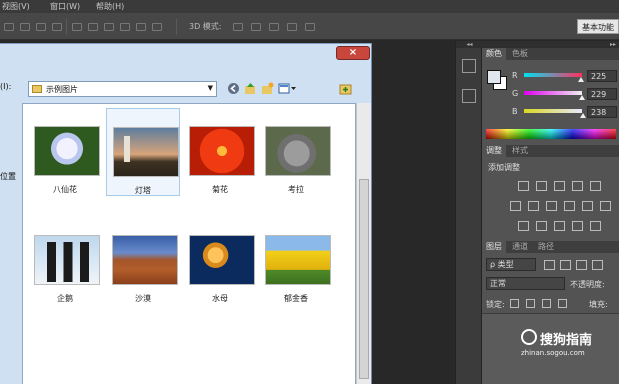  What do you see at coordinates (550, 44) in the screenshot?
I see `collapse-grip: ▸▸` at bounding box center [550, 44].